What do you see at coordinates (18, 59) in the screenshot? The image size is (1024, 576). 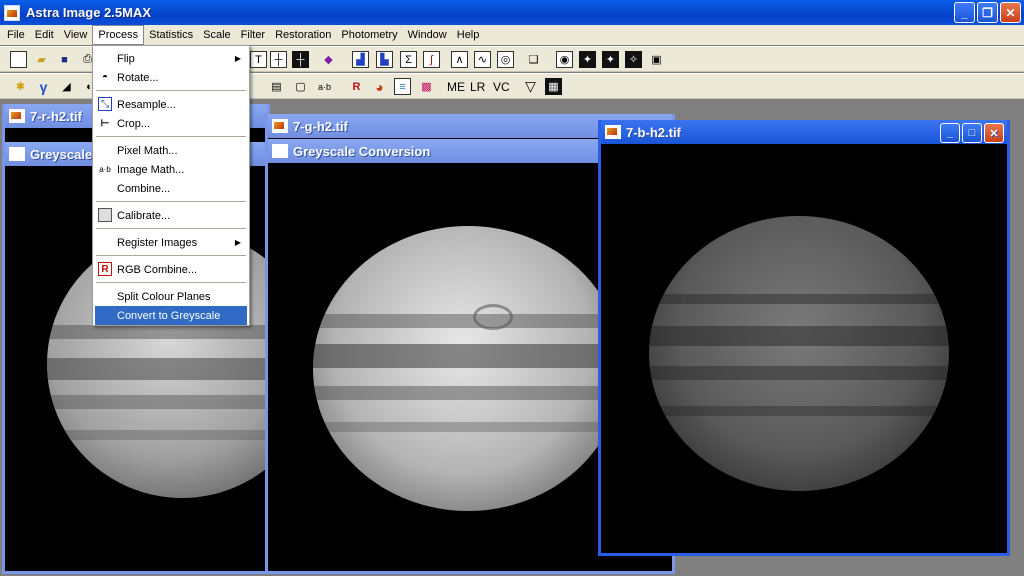 I see `new-file-icon` at bounding box center [18, 59].